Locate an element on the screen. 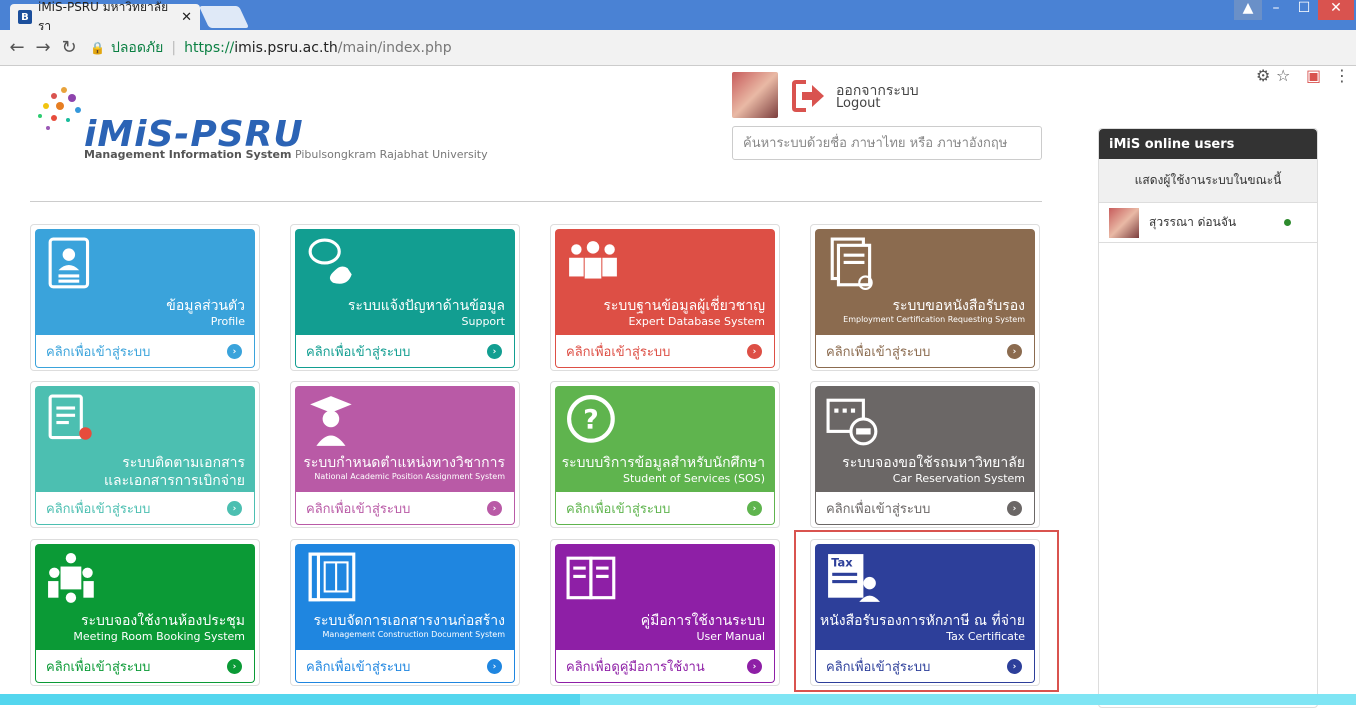 This screenshot has height=708, width=1356. back-icon: ← is located at coordinates (17, 47).